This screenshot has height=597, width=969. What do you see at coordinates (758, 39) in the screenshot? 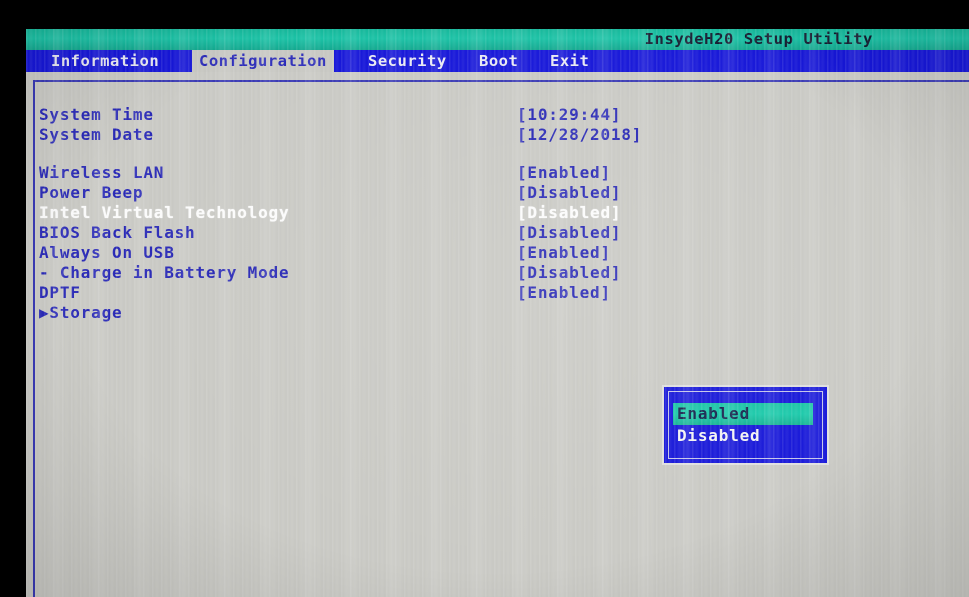
I see `utility-title: InsydeH20 Setup Utility` at bounding box center [758, 39].